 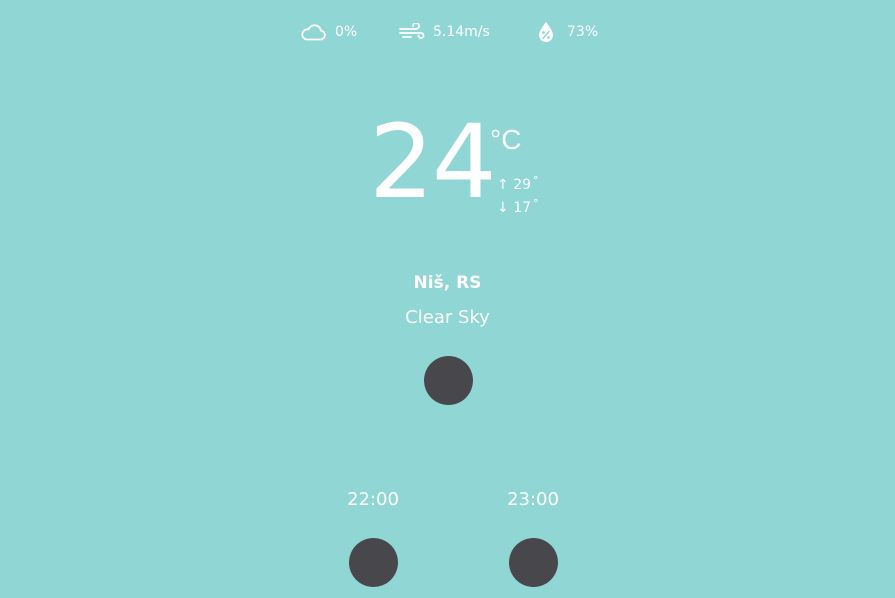 What do you see at coordinates (522, 185) in the screenshot?
I see `high-temperature-value: 29` at bounding box center [522, 185].